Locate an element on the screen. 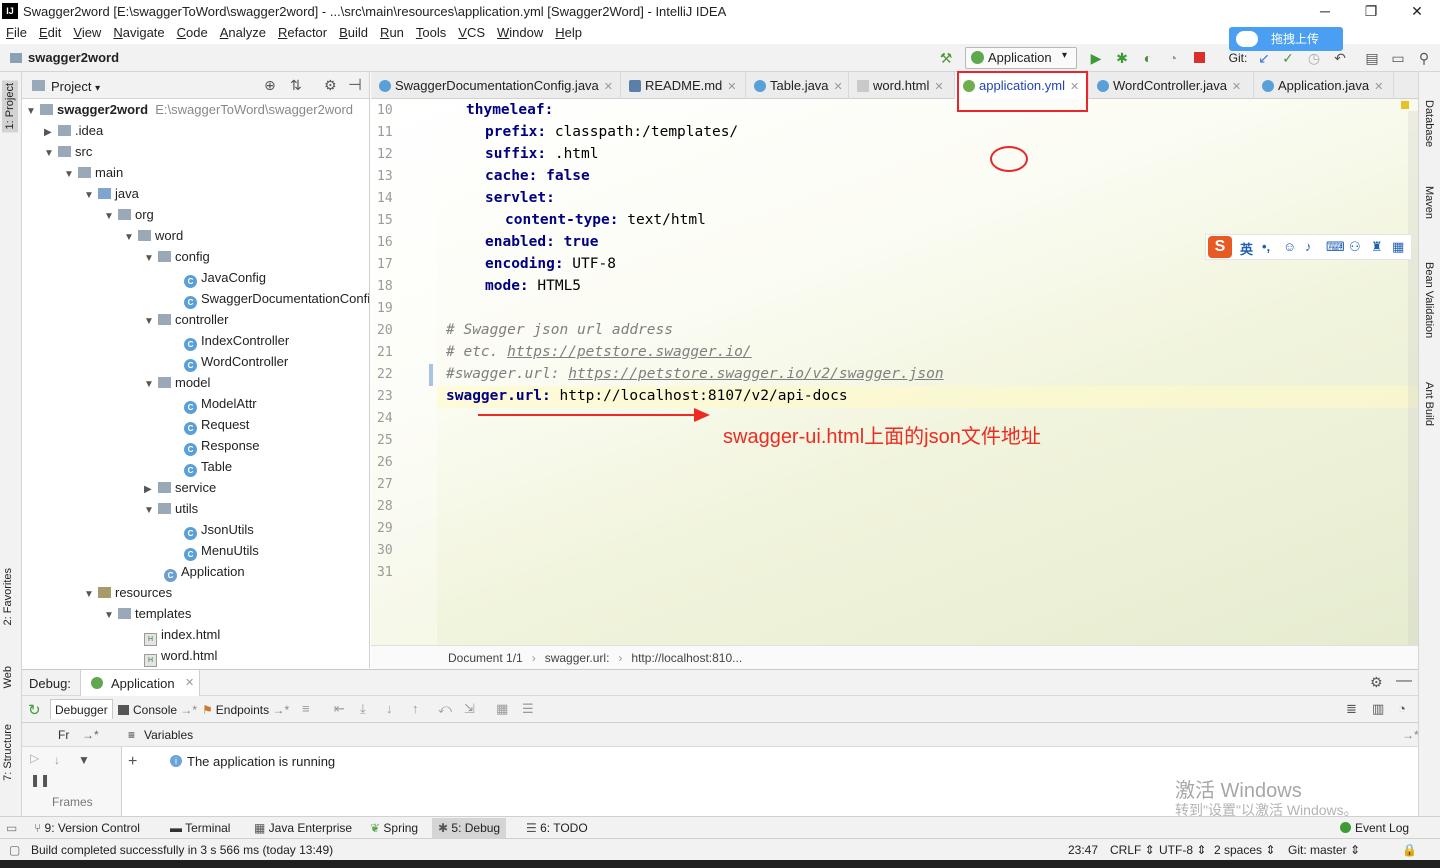 This screenshot has width=1440, height=868. sogou-logo-icon: S is located at coordinates (1220, 247).